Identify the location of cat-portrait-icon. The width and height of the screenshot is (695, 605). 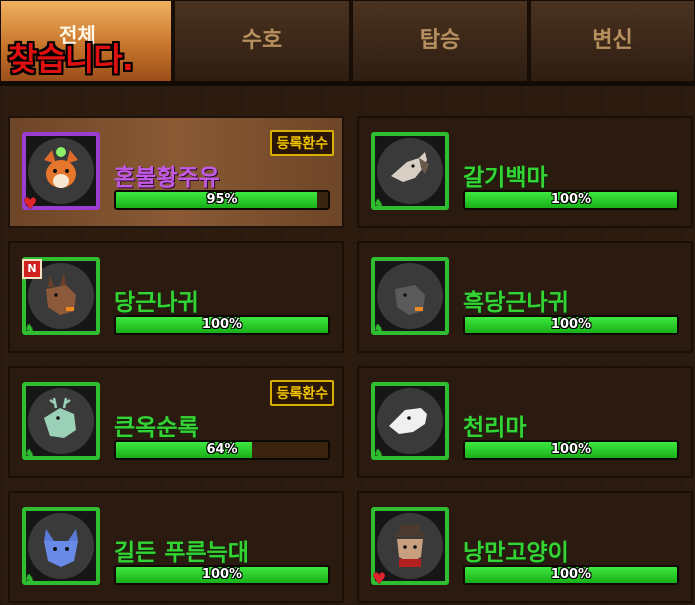
(410, 546).